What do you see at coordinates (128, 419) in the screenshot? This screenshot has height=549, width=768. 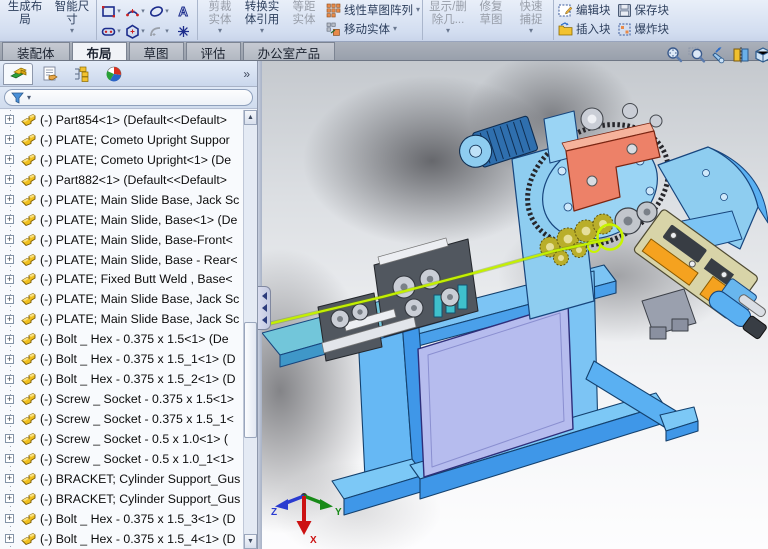 I see `tree-item: + (-) Screw _ Socket - 0.375 x 1.5_1<` at bounding box center [128, 419].